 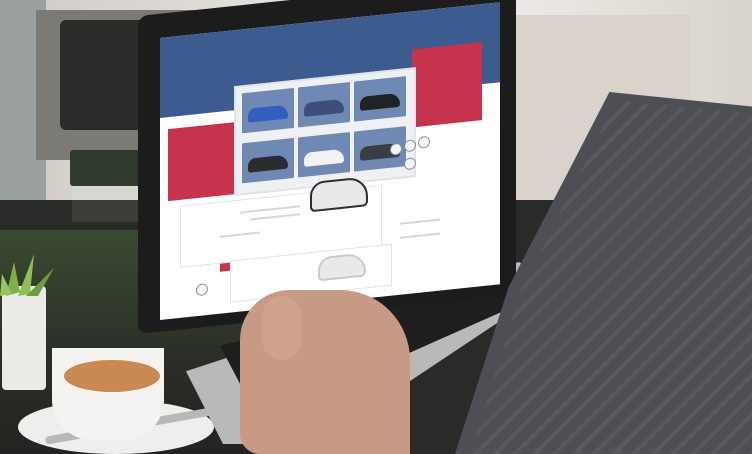 What do you see at coordinates (282, 328) in the screenshot?
I see `person-finger` at bounding box center [282, 328].